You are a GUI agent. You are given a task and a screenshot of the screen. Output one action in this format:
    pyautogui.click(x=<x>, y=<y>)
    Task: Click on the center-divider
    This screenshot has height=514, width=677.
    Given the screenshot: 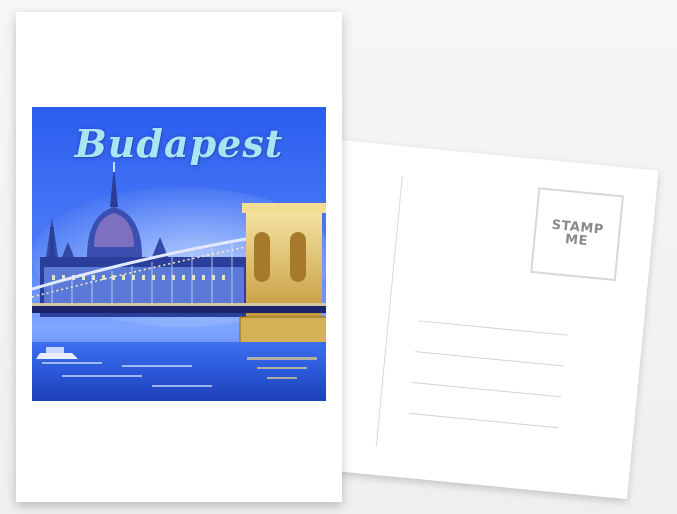 What is the action you would take?
    pyautogui.click(x=389, y=311)
    